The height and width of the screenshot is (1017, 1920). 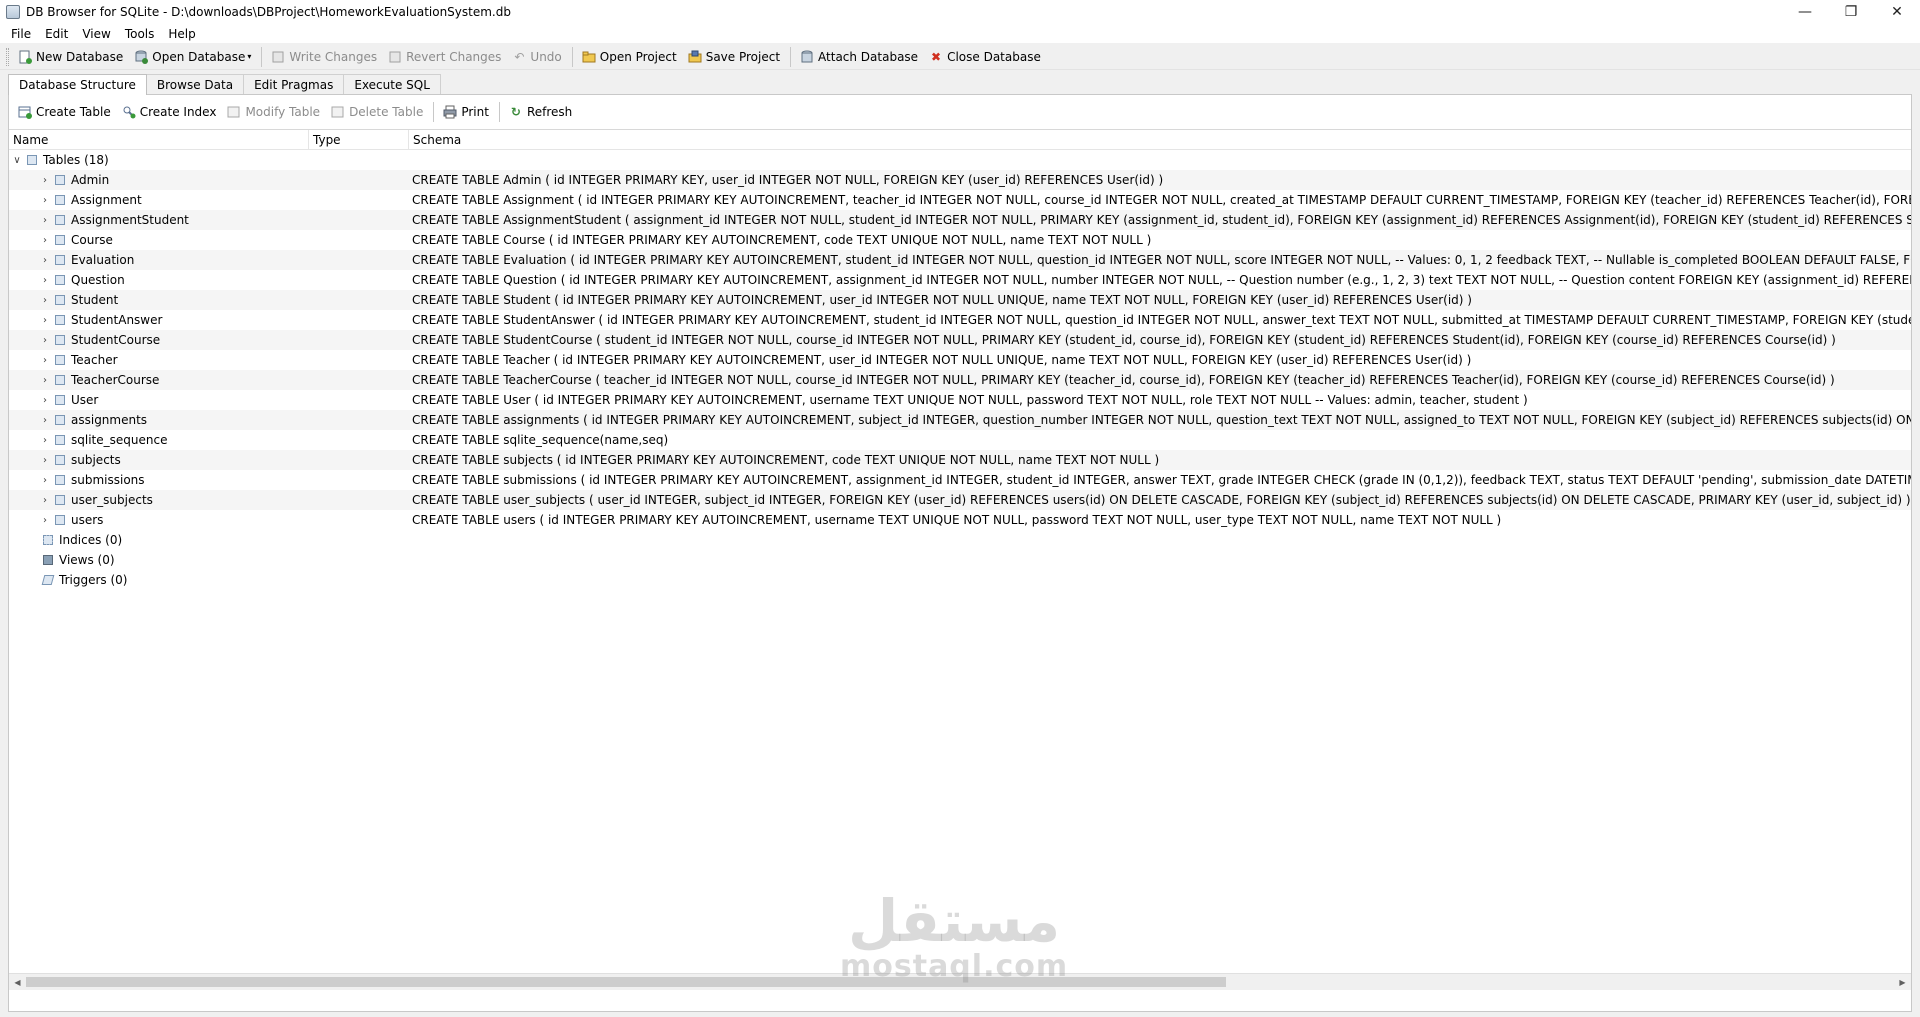 What do you see at coordinates (1902, 982) in the screenshot?
I see `scroll-right-icon: ▶` at bounding box center [1902, 982].